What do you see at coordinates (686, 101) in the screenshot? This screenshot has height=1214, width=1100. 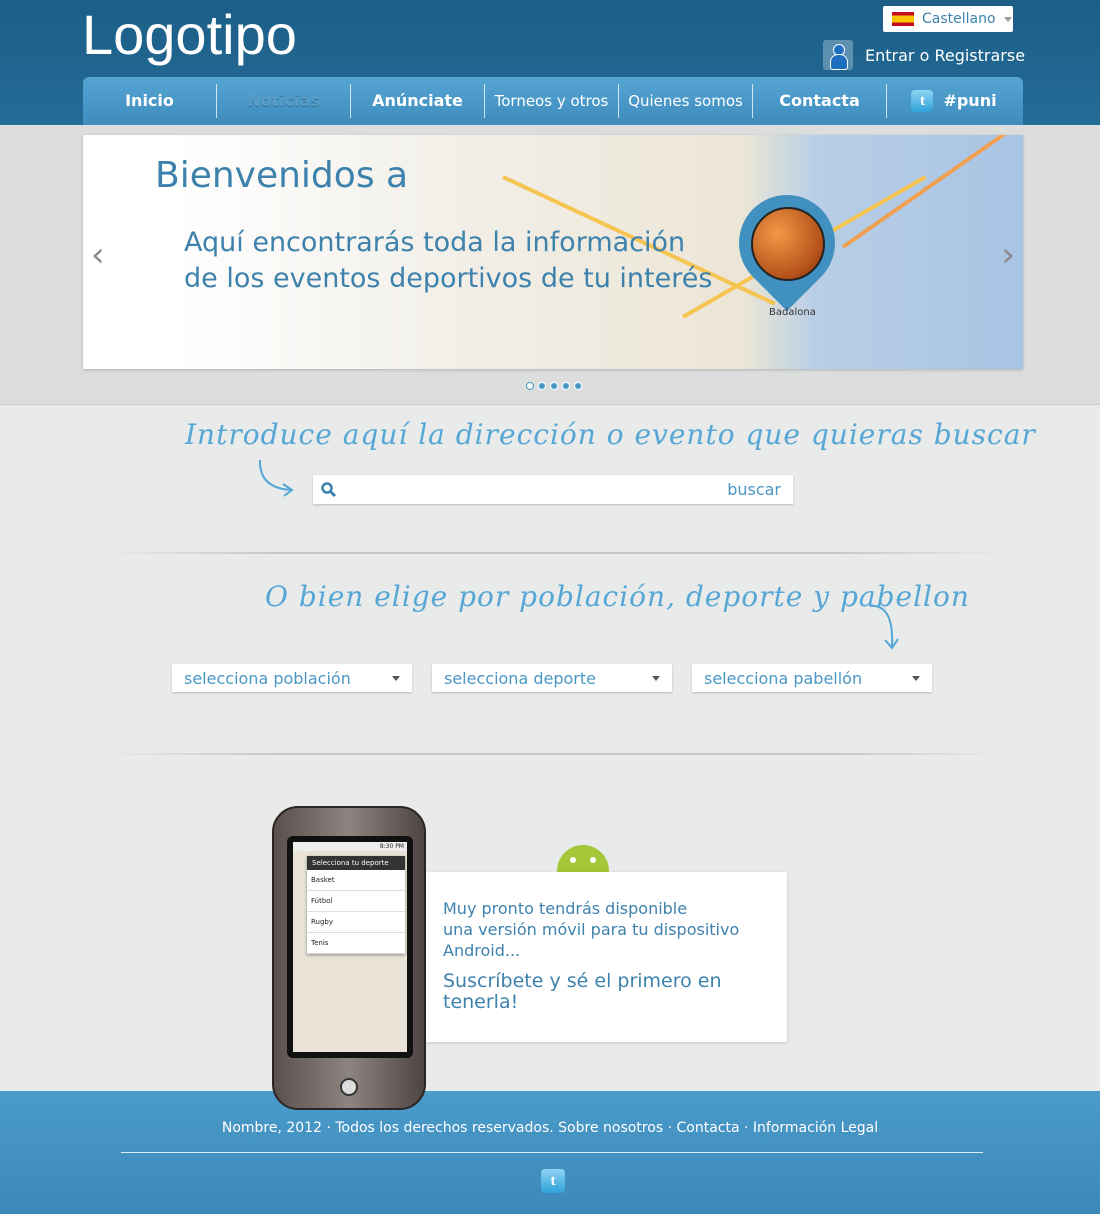 I see `nav-quienes-somos: Quienes somos` at bounding box center [686, 101].